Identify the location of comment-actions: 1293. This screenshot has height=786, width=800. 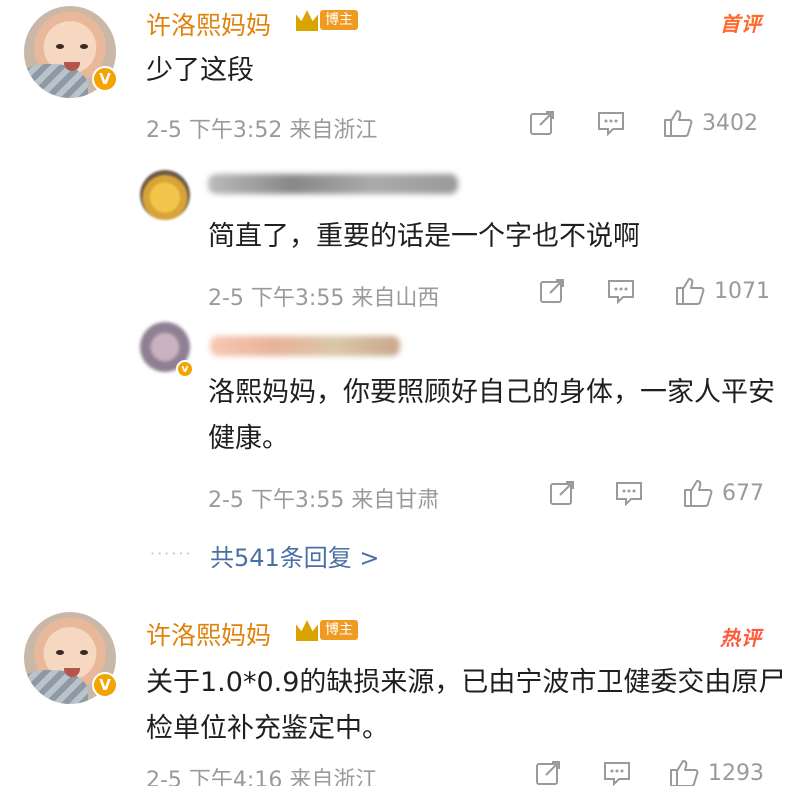
(649, 772).